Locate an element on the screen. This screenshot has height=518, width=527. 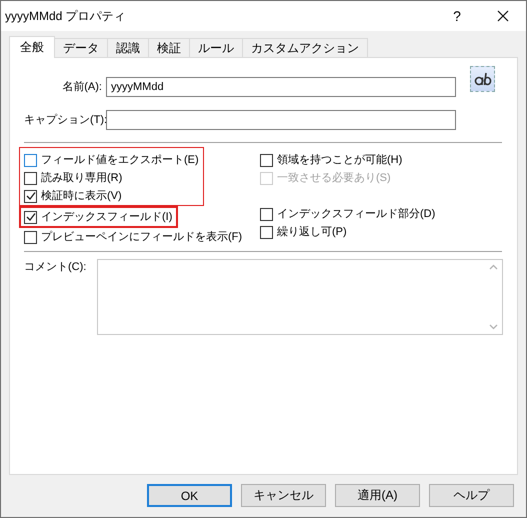
checkbox-label: フィールド値をエクスポート(E) is located at coordinates (120, 160).